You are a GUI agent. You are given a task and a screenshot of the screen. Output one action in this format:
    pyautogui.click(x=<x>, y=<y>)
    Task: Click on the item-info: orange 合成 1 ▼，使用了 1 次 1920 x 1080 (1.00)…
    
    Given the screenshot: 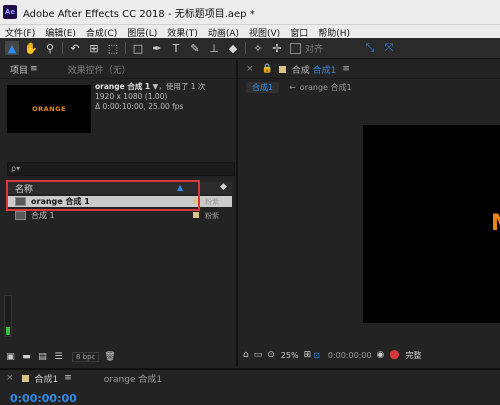 What is the action you would take?
    pyautogui.click(x=150, y=97)
    